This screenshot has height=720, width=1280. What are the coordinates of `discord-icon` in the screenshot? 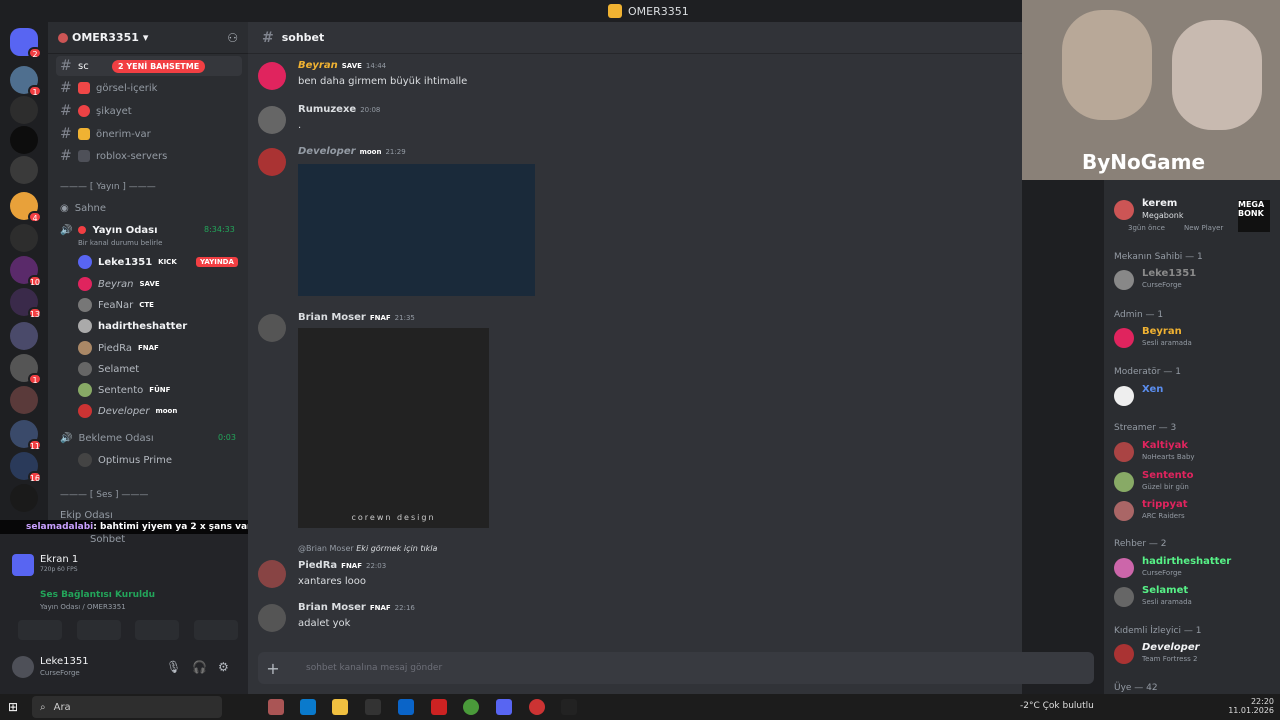 It's located at (504, 707).